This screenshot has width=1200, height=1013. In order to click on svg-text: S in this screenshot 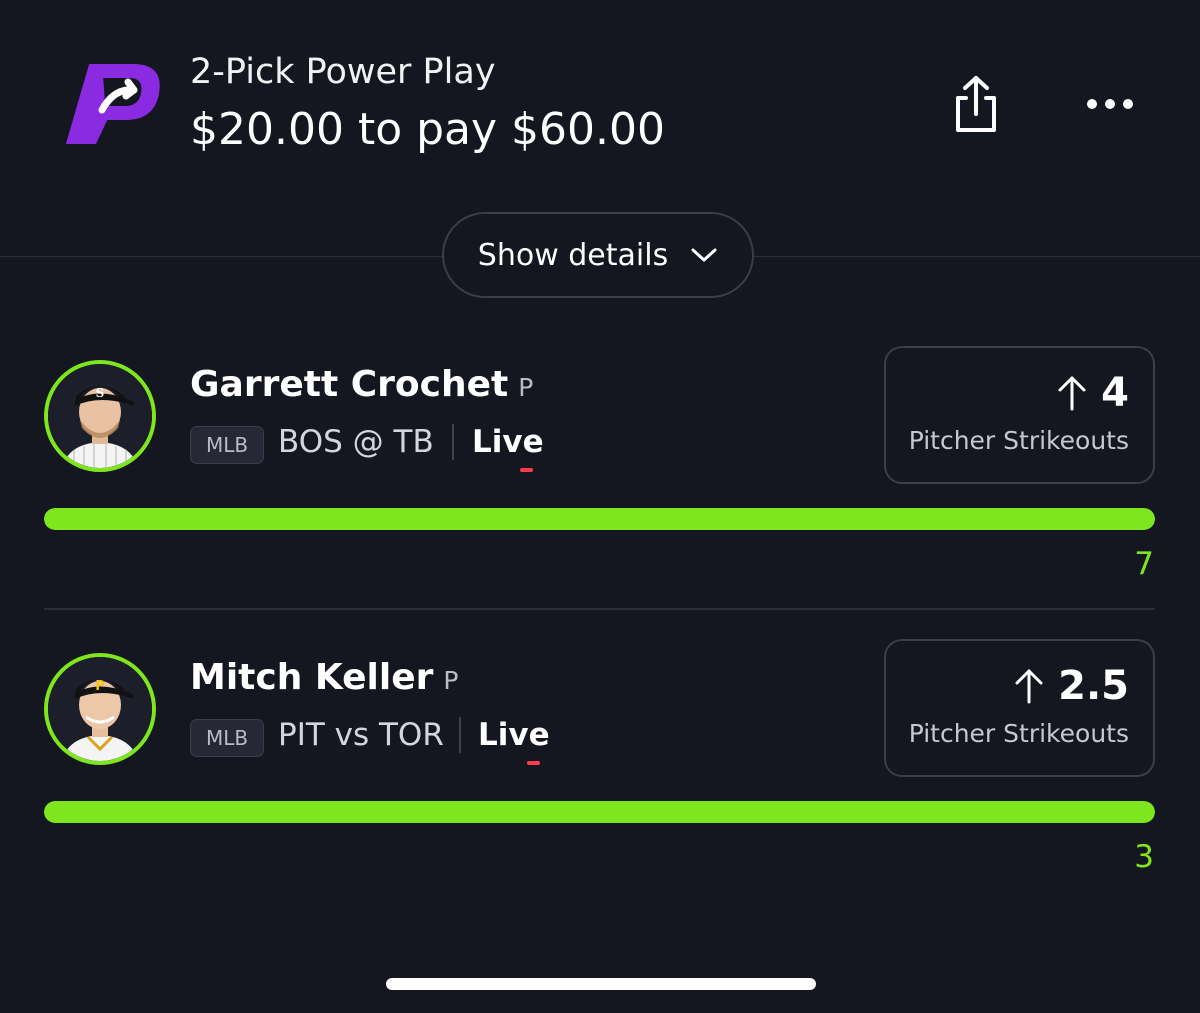, I will do `click(100, 393)`.